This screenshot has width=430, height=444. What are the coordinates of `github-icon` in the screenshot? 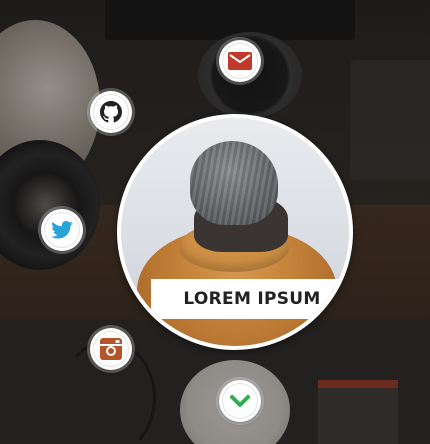 It's located at (111, 112).